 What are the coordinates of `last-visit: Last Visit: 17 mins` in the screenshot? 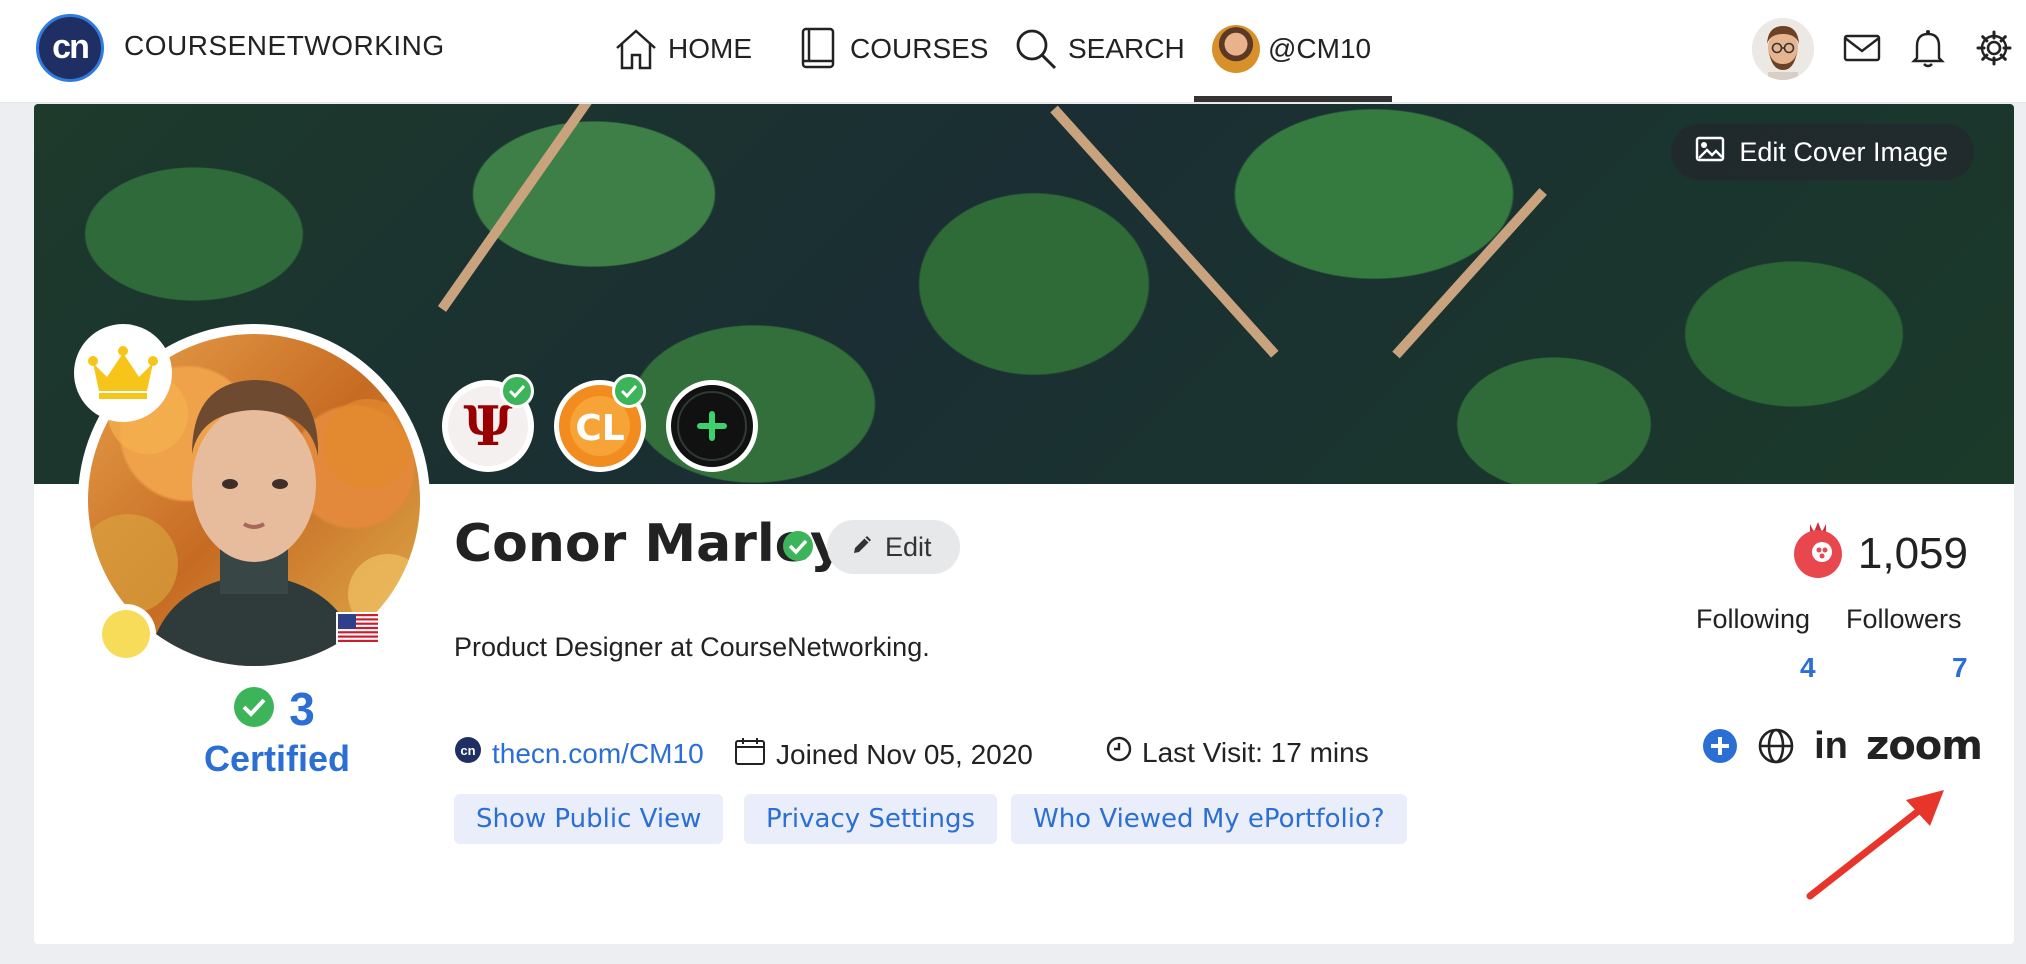 It's located at (1237, 752).